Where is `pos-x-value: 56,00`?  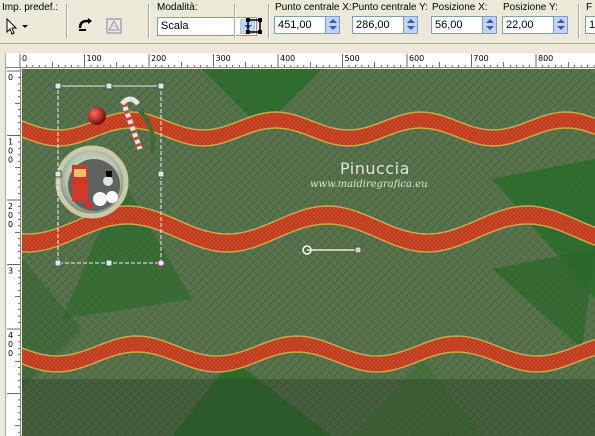 pos-x-value: 56,00 is located at coordinates (449, 25).